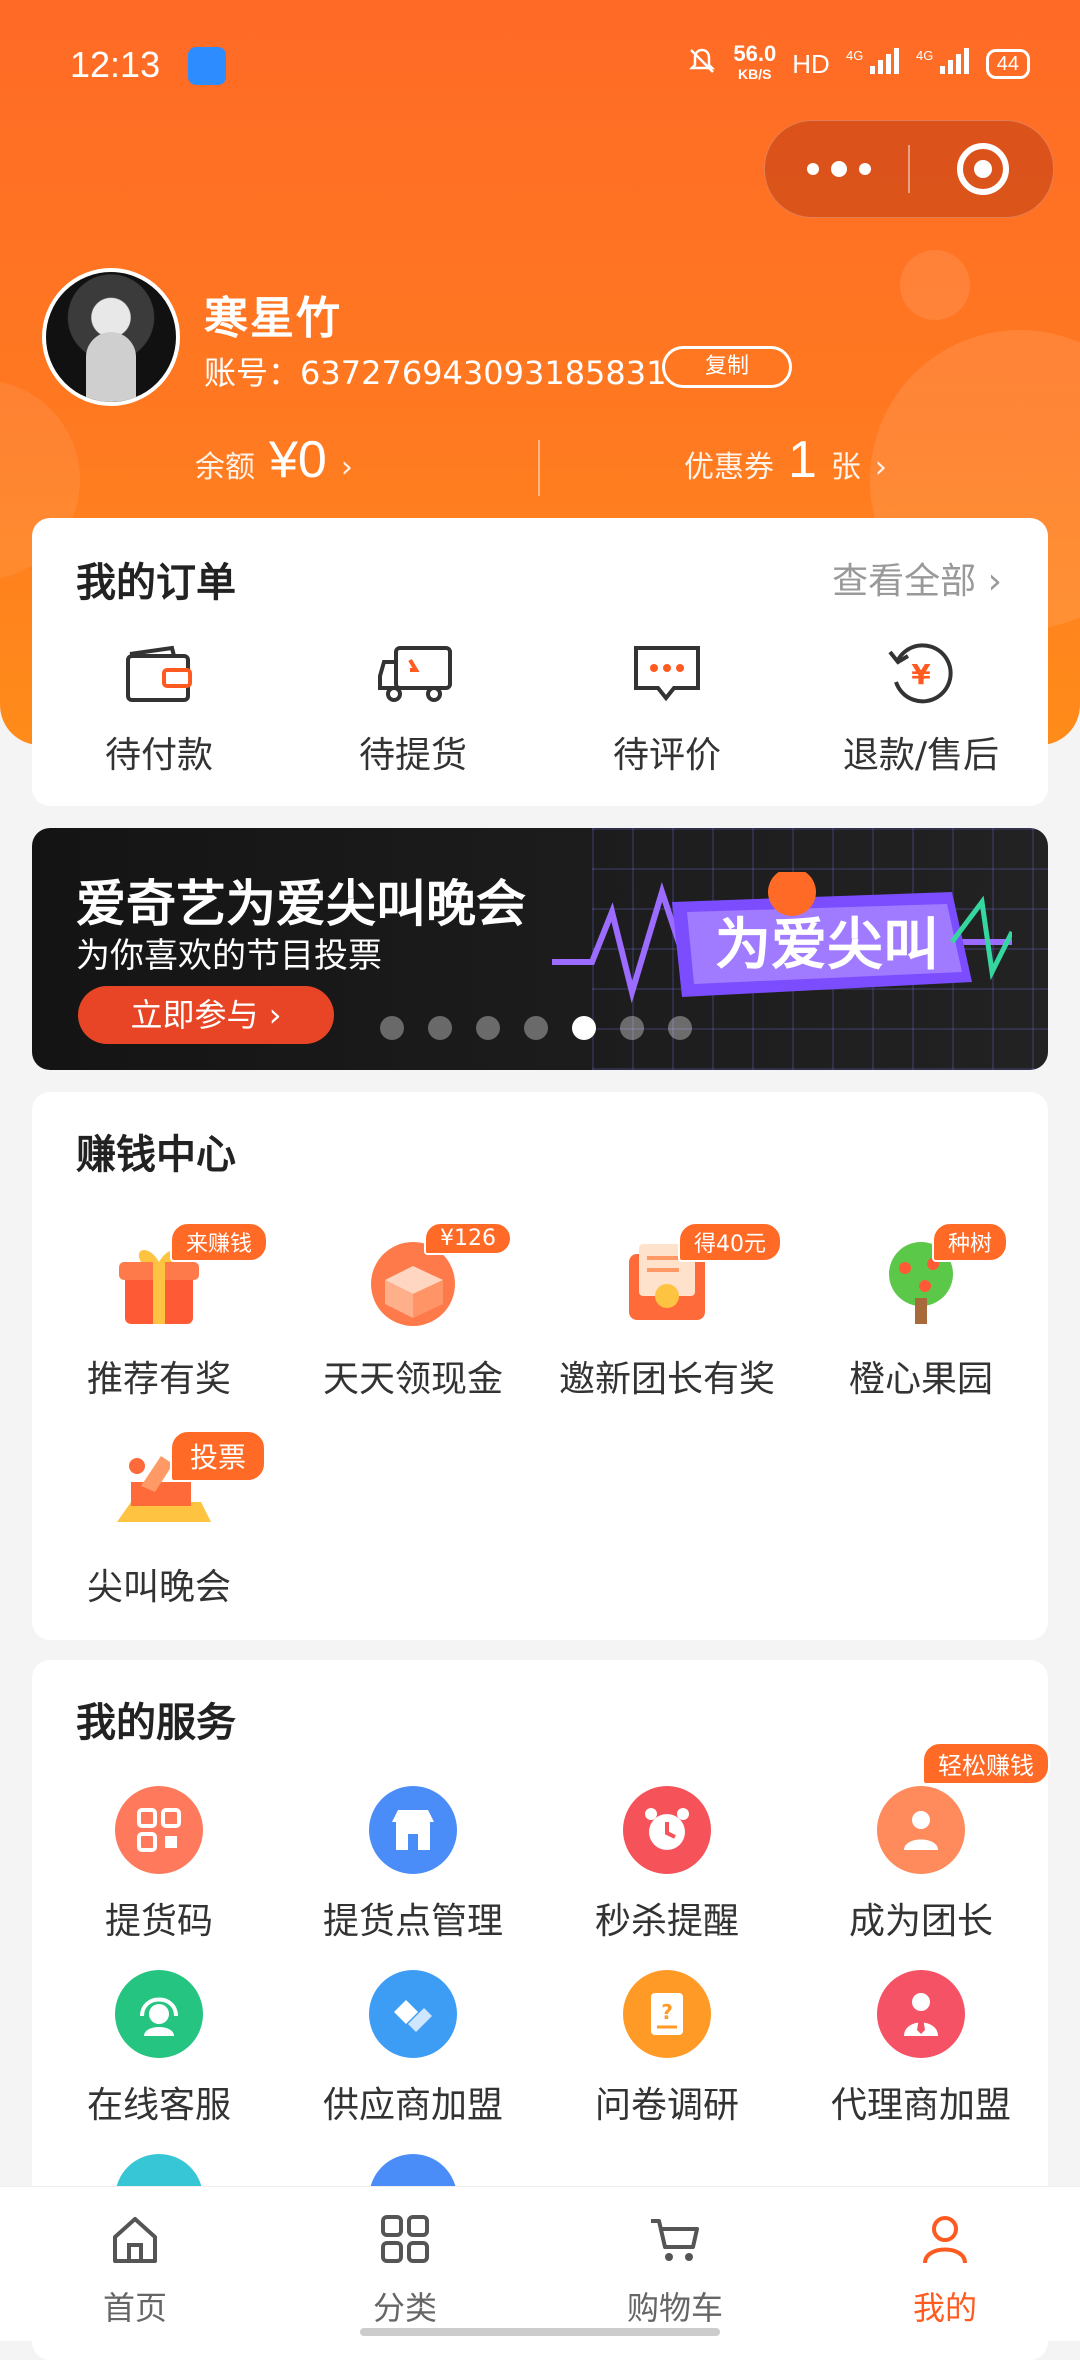 The width and height of the screenshot is (1080, 2360). Describe the element at coordinates (920, 1379) in the screenshot. I see `earn-label: 橙心果园` at that location.